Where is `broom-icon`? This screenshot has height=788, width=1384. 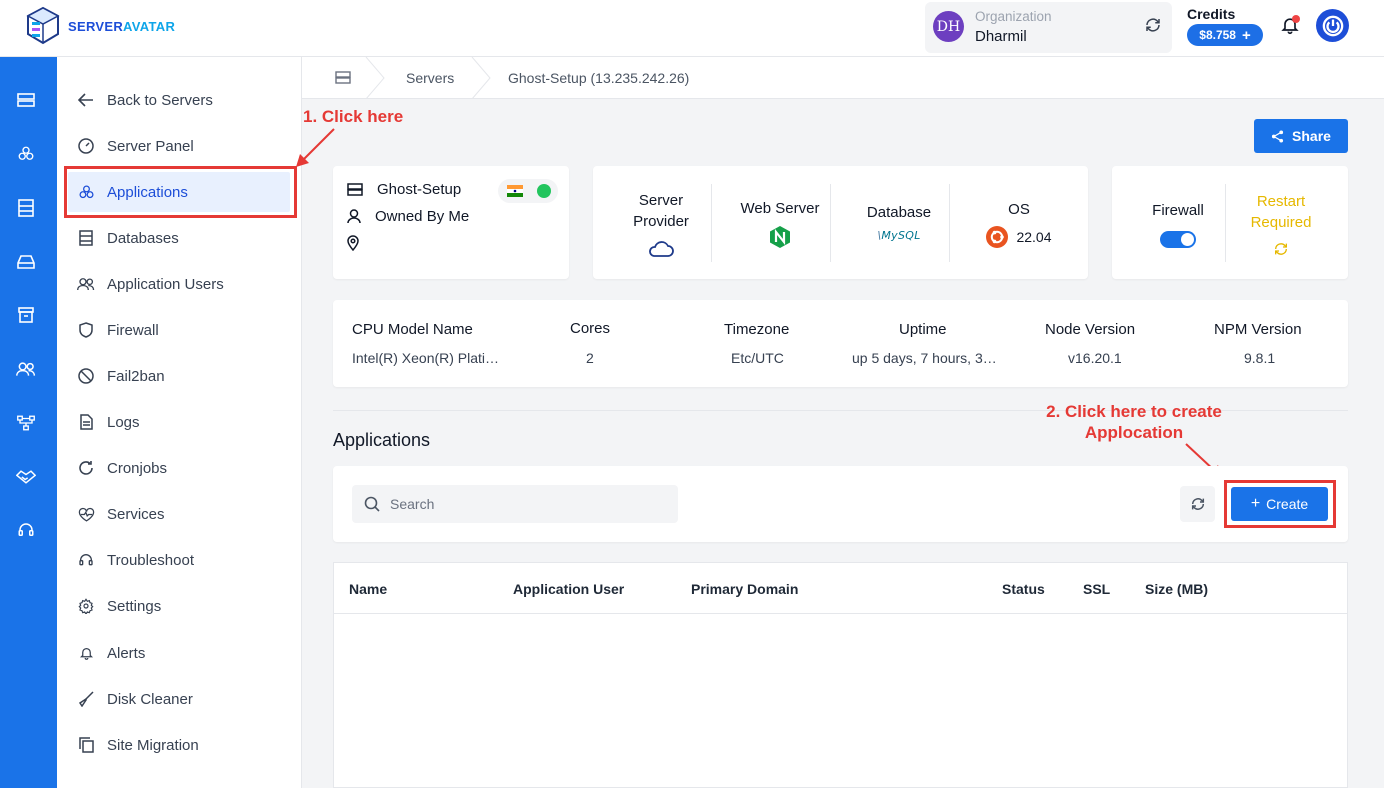
broom-icon is located at coordinates (86, 699).